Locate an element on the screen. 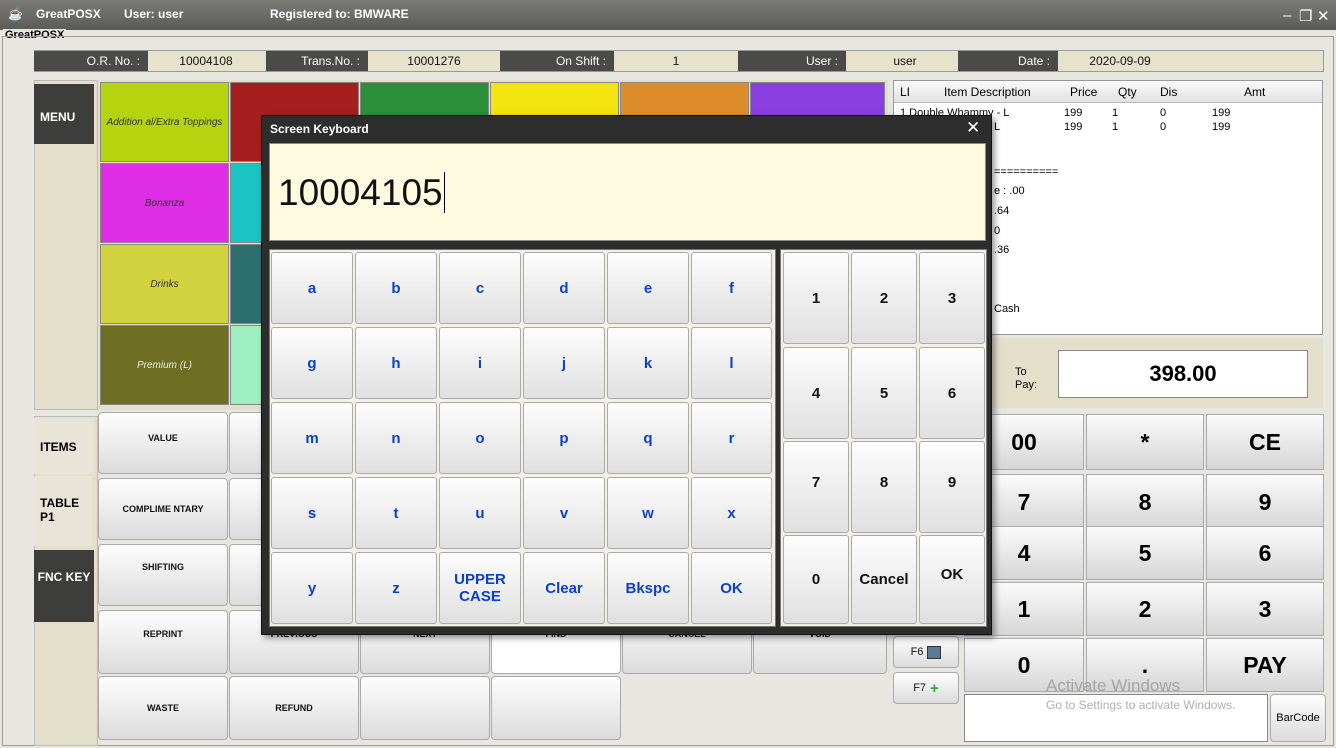  key-q: q is located at coordinates (648, 438).